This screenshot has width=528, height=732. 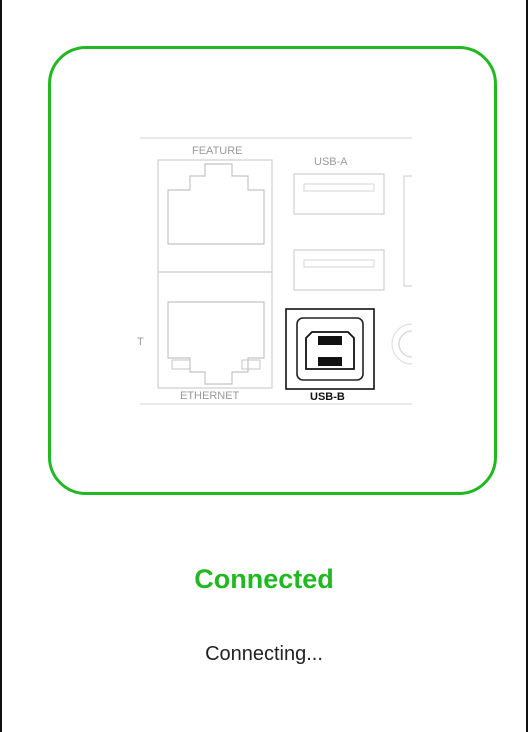 What do you see at coordinates (339, 194) in the screenshot?
I see `usb-a-port-icon` at bounding box center [339, 194].